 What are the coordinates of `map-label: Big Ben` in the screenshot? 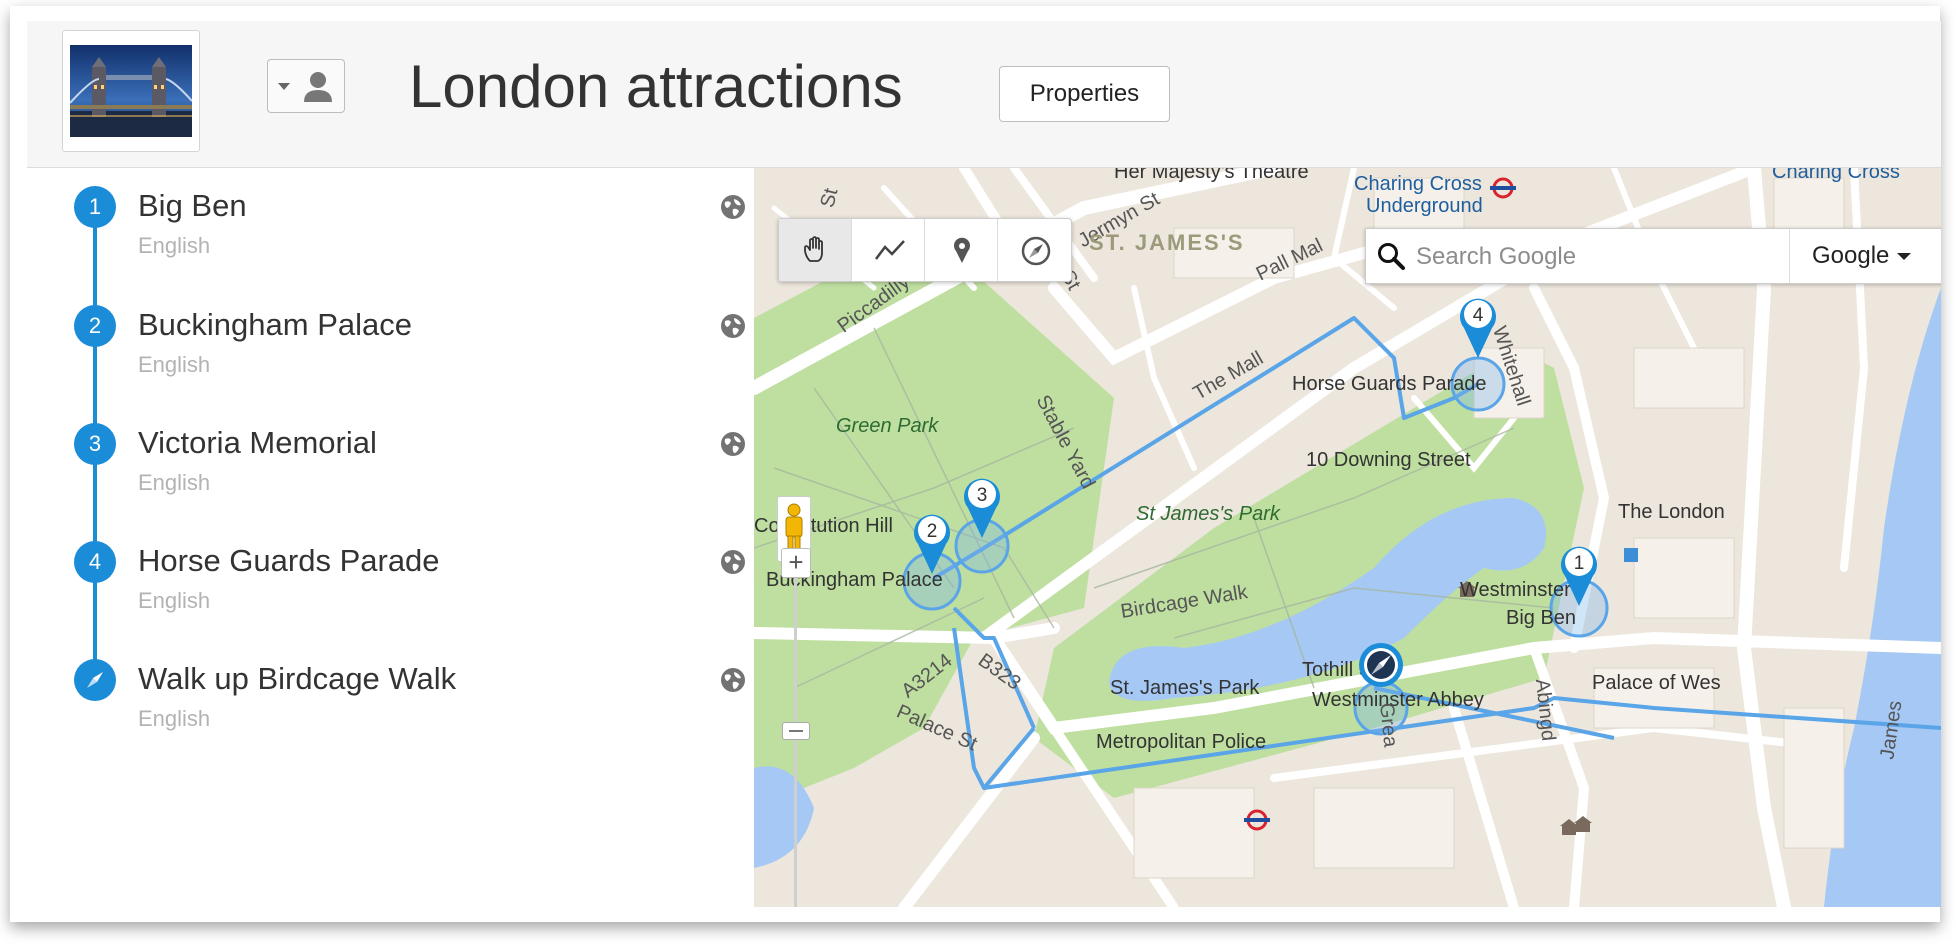 It's located at (1541, 618).